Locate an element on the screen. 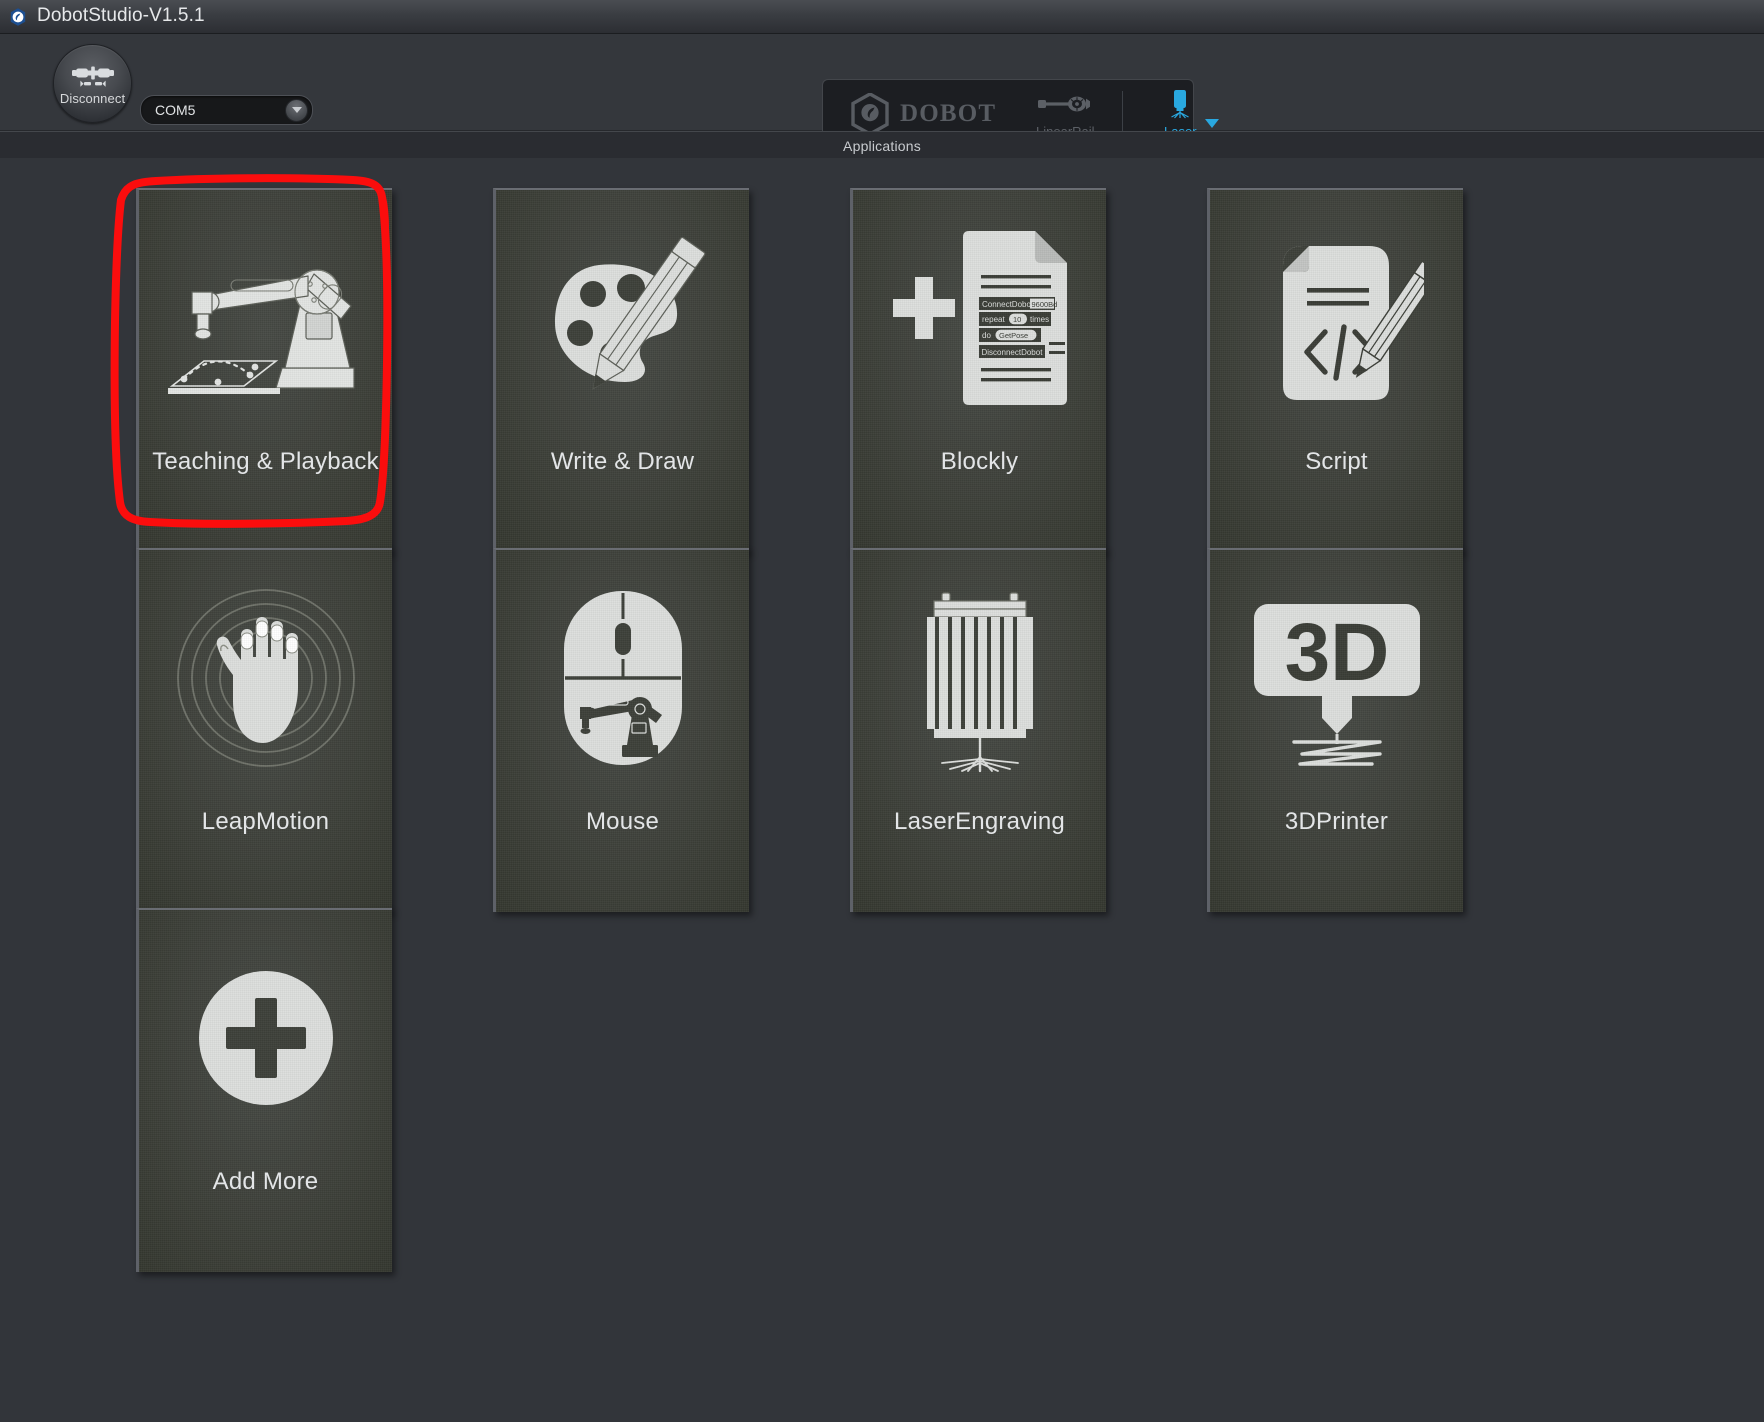 Image resolution: width=1764 pixels, height=1422 pixels. applications-section-title: Applications is located at coordinates (882, 145).